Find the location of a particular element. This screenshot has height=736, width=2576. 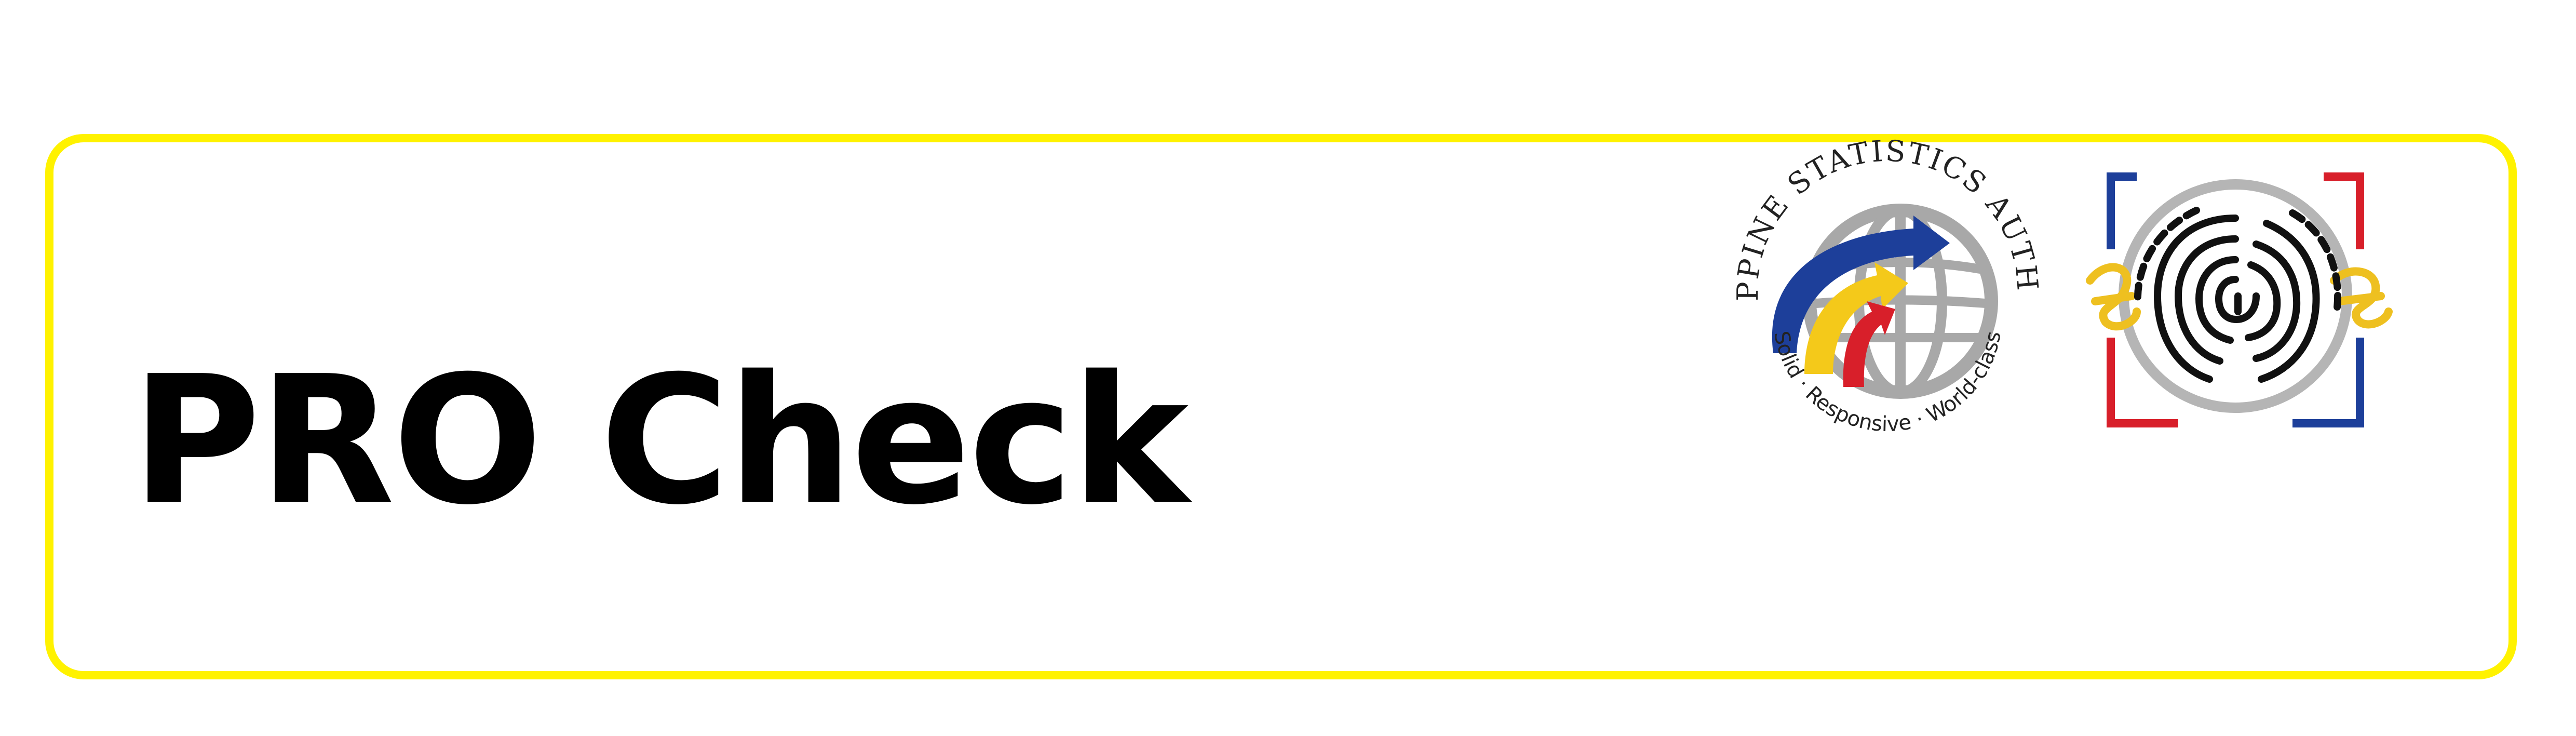

fingerprint-icon is located at coordinates (2239, 300).